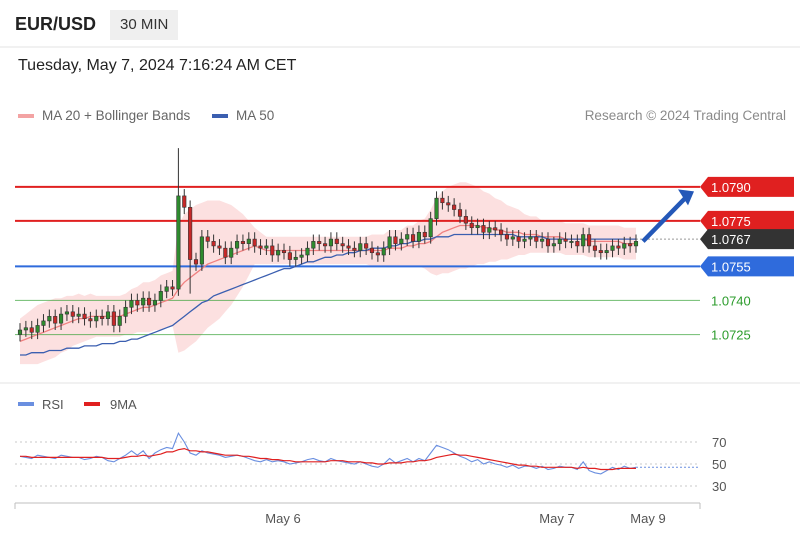  Describe the element at coordinates (731, 335) in the screenshot. I see `level-label: 1.0725` at that location.